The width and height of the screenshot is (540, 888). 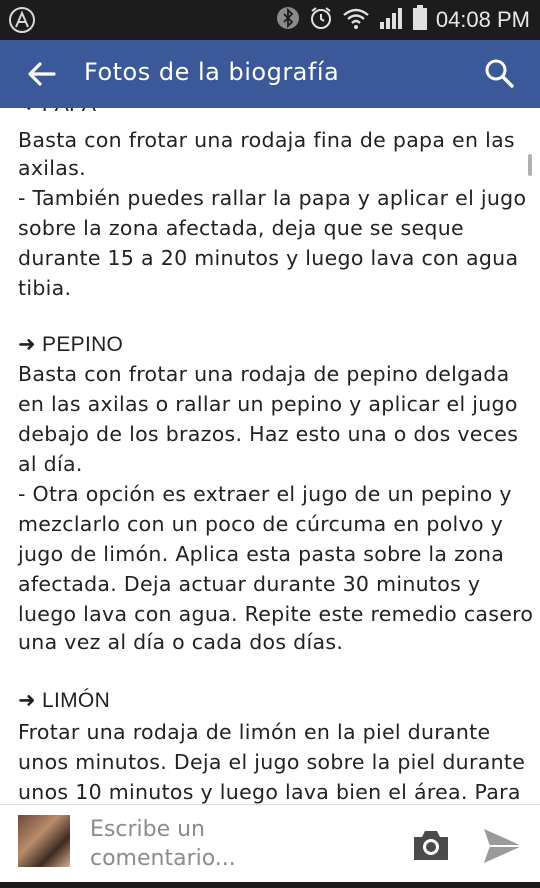 What do you see at coordinates (44, 841) in the screenshot?
I see `avatar` at bounding box center [44, 841].